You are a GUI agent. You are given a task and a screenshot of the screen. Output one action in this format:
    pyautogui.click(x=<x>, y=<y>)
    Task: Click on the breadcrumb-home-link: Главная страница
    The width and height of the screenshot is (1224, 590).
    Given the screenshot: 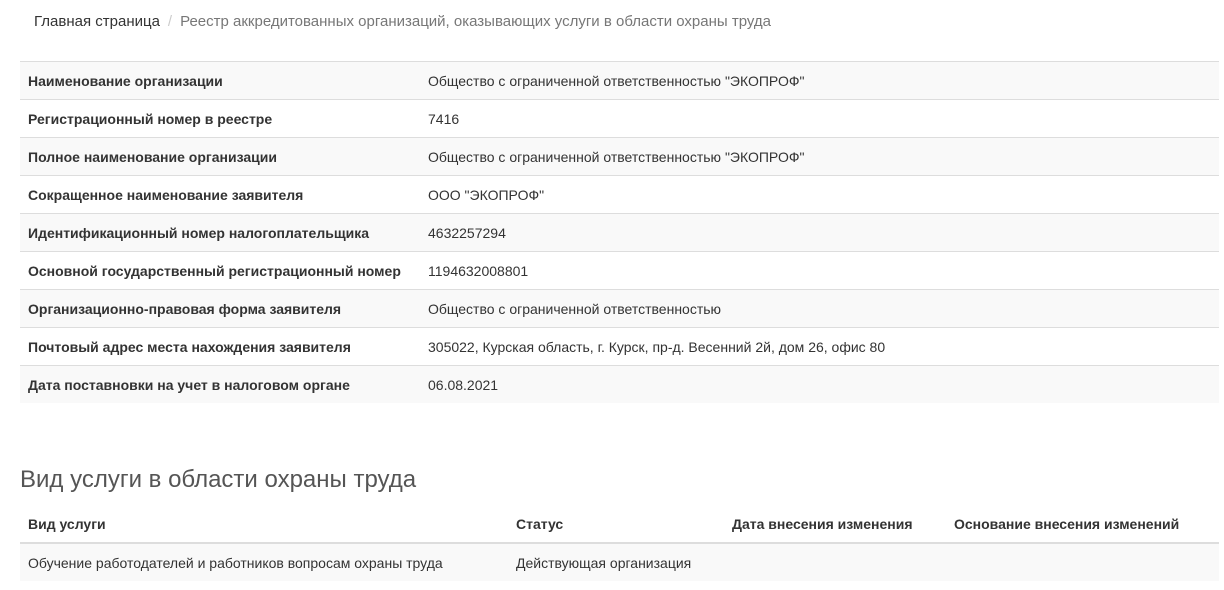 What is the action you would take?
    pyautogui.click(x=97, y=21)
    